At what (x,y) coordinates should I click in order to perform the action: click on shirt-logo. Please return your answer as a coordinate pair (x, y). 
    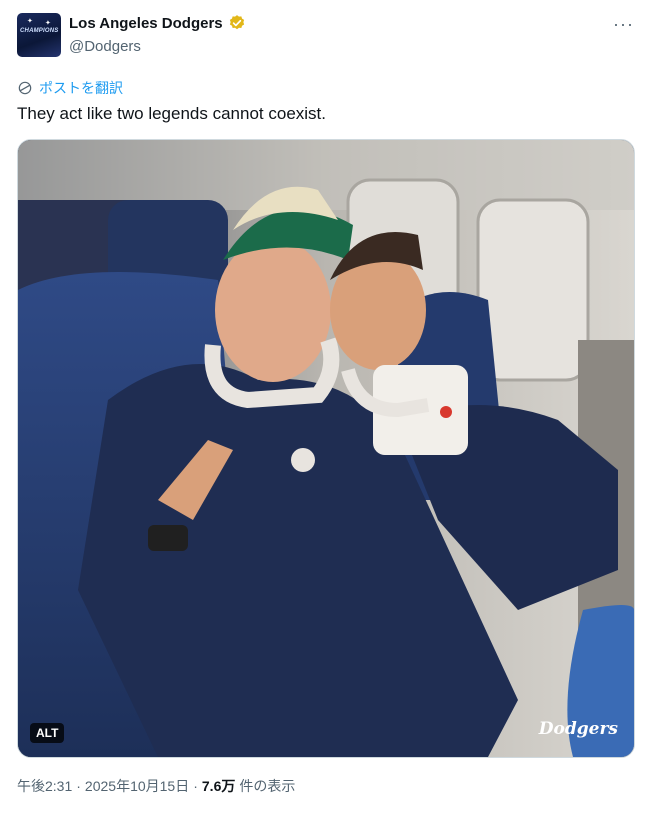
    Looking at the image, I should click on (446, 412).